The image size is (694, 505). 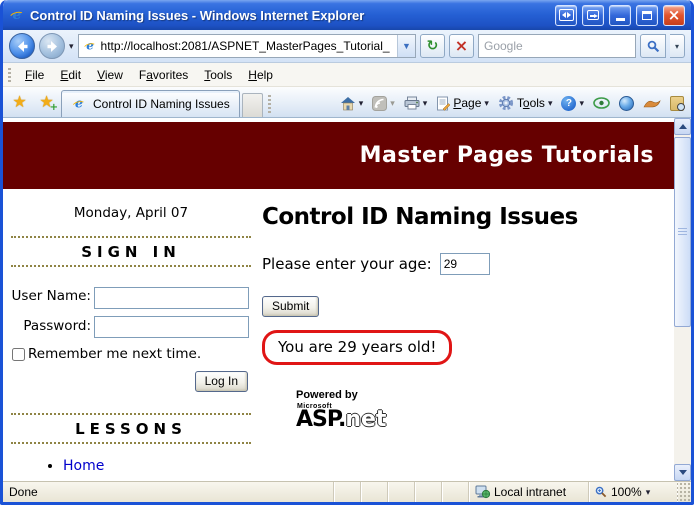 What do you see at coordinates (38, 74) in the screenshot?
I see `label-part: ile` at bounding box center [38, 74].